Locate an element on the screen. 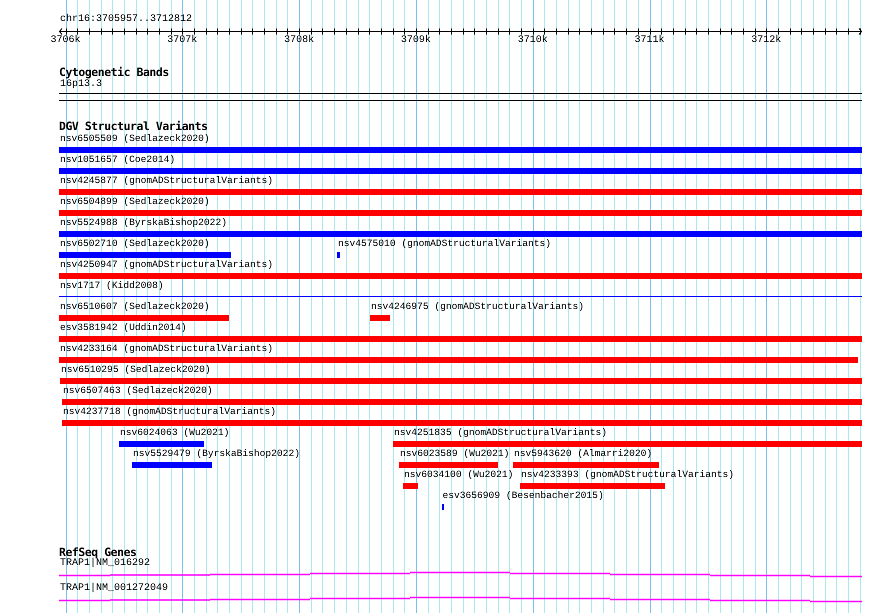 The height and width of the screenshot is (613, 890). variant-label: nsv4575010 (gnomADStructuralVariants) is located at coordinates (445, 244).